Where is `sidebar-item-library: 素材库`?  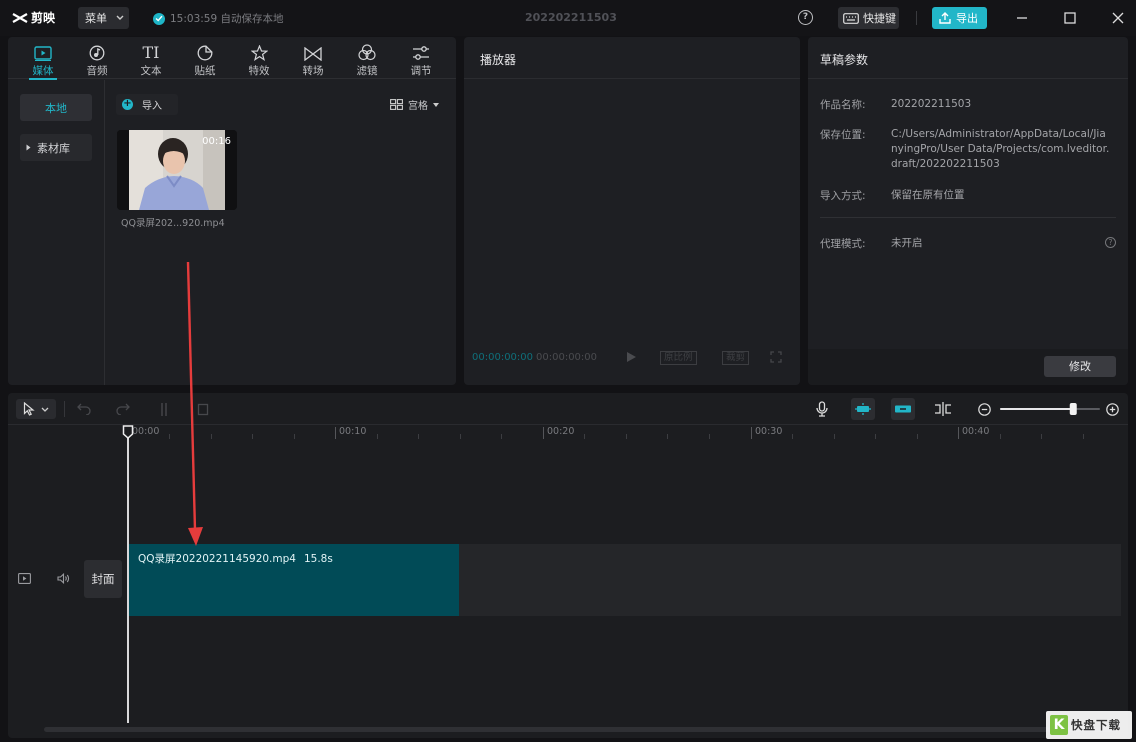 sidebar-item-library: 素材库 is located at coordinates (56, 147).